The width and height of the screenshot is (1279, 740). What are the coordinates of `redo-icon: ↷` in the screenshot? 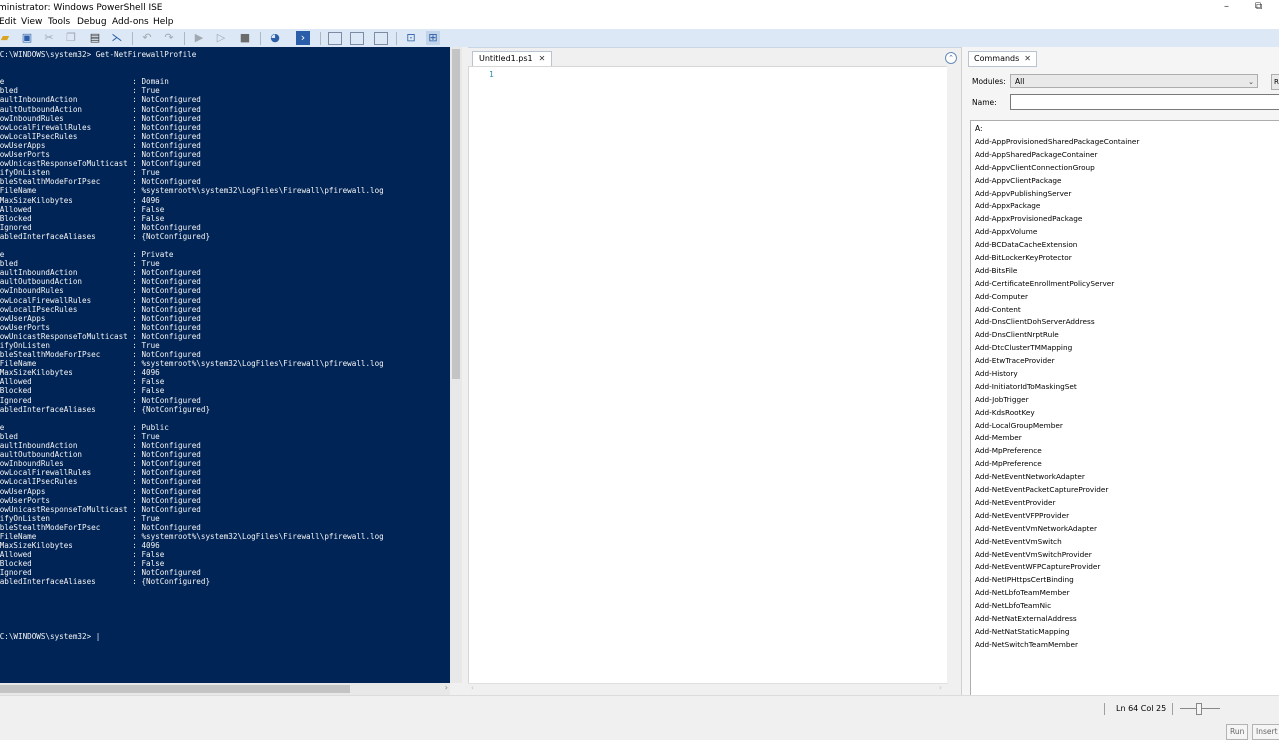 It's located at (169, 38).